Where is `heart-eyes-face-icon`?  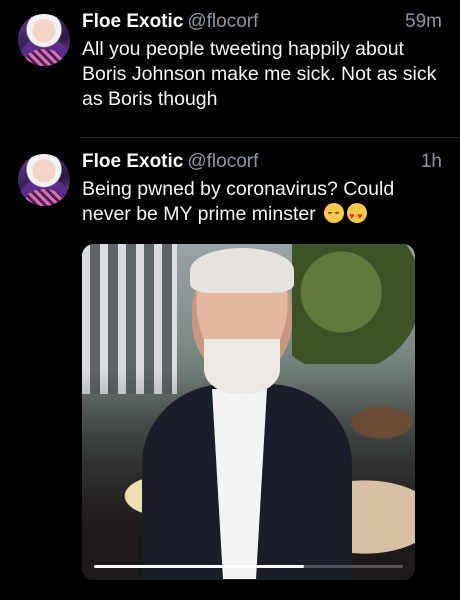 heart-eyes-face-icon is located at coordinates (357, 216).